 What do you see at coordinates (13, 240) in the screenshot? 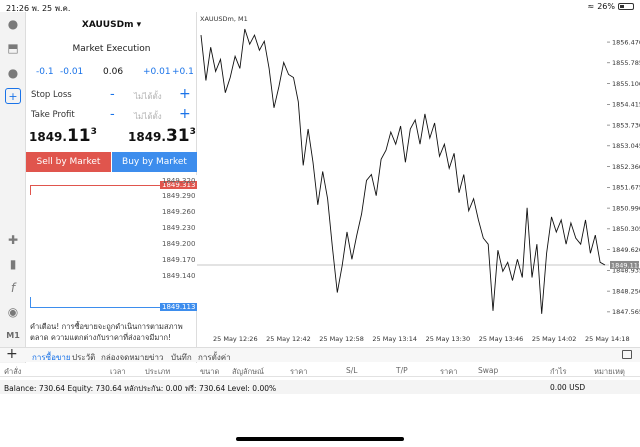
I see `crosshair-icon: ✚` at bounding box center [13, 240].